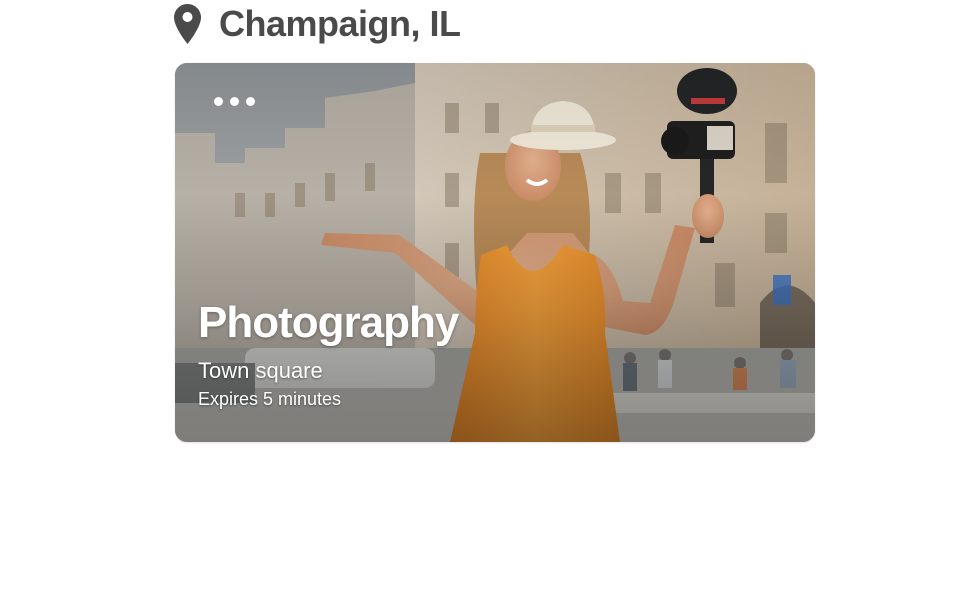 This screenshot has height=606, width=966. Describe the element at coordinates (187, 24) in the screenshot. I see `location-pin-icon` at that location.